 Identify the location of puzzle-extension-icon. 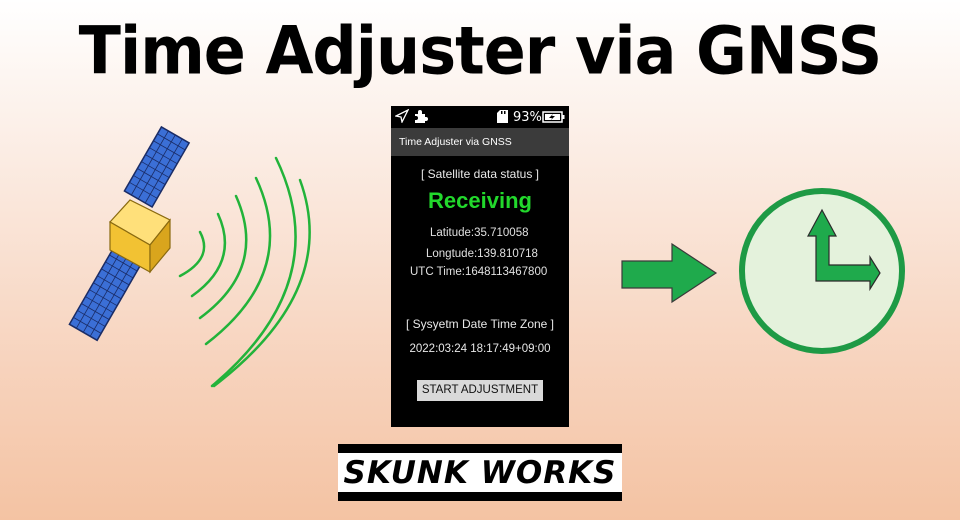
(421, 118).